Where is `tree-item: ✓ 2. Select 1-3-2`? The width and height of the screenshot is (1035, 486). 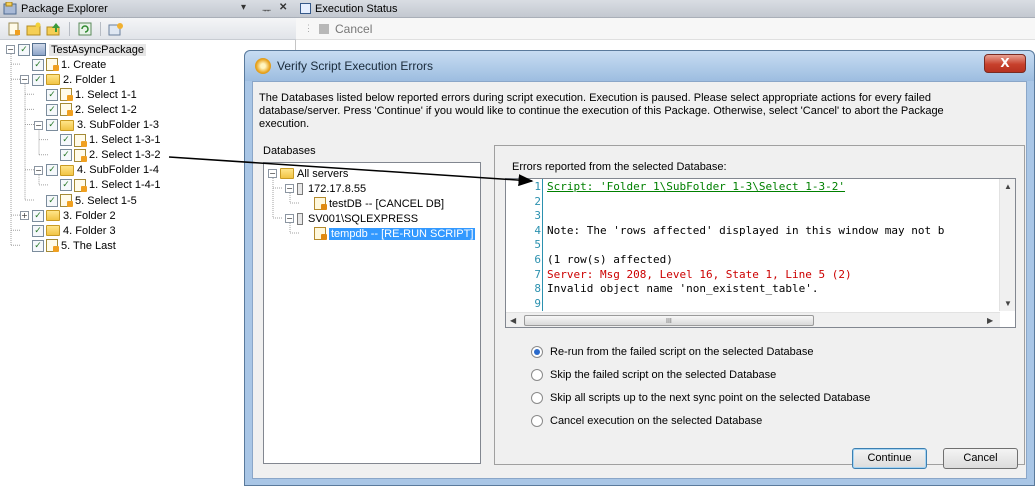 tree-item: ✓ 2. Select 1-3-2 is located at coordinates (110, 155).